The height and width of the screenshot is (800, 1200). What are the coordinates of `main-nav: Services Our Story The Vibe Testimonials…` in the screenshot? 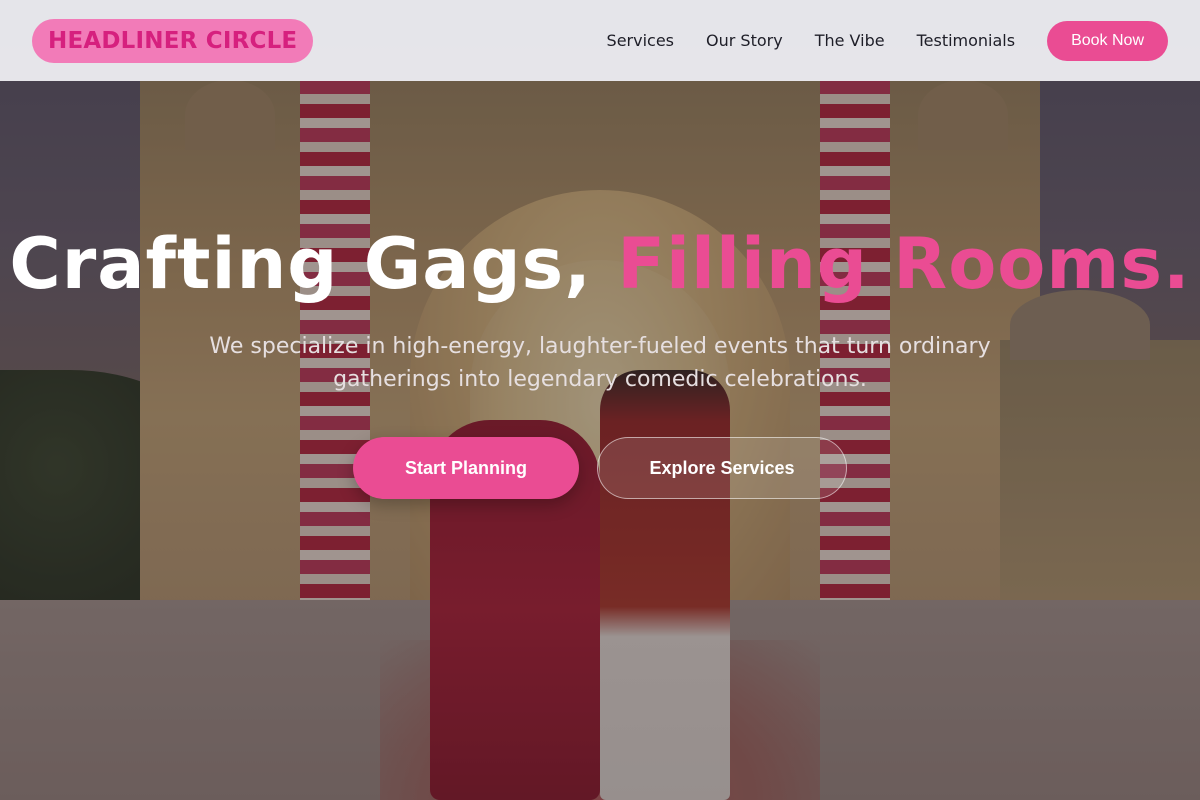 It's located at (887, 40).